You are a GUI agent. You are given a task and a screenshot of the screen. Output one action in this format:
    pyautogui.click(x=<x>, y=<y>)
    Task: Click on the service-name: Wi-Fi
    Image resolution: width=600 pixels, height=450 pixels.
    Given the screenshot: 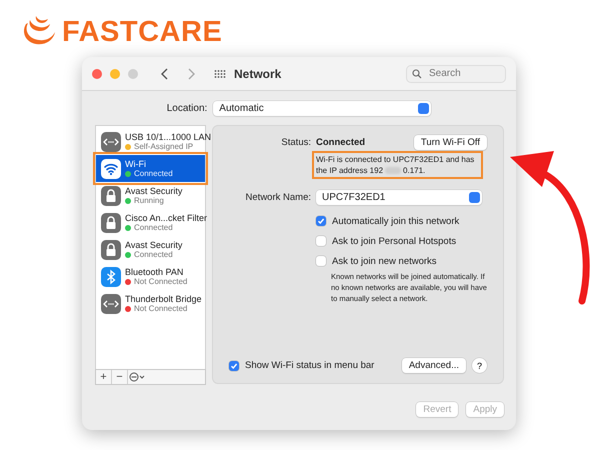 What is the action you would take?
    pyautogui.click(x=136, y=164)
    